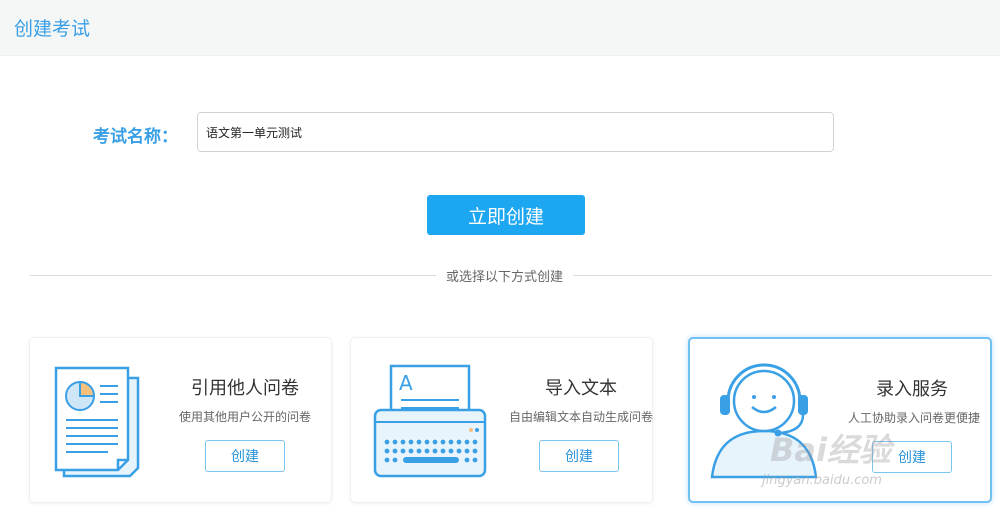  What do you see at coordinates (505, 275) in the screenshot?
I see `divider-text: 或选择以下方式创建` at bounding box center [505, 275].